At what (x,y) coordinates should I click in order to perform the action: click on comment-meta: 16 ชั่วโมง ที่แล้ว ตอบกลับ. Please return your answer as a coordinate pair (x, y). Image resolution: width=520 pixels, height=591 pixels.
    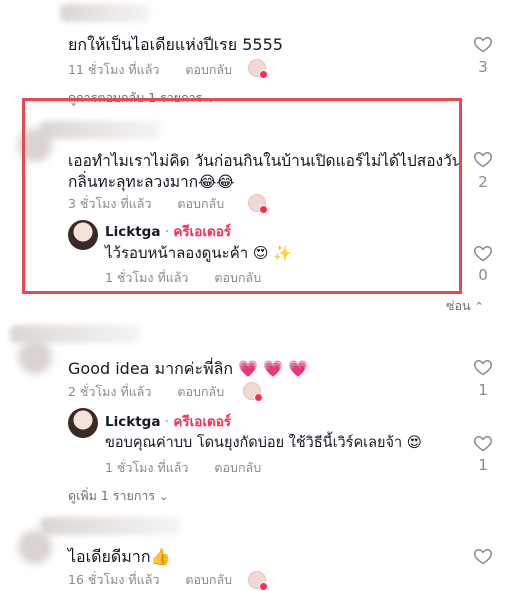
    Looking at the image, I should click on (150, 580).